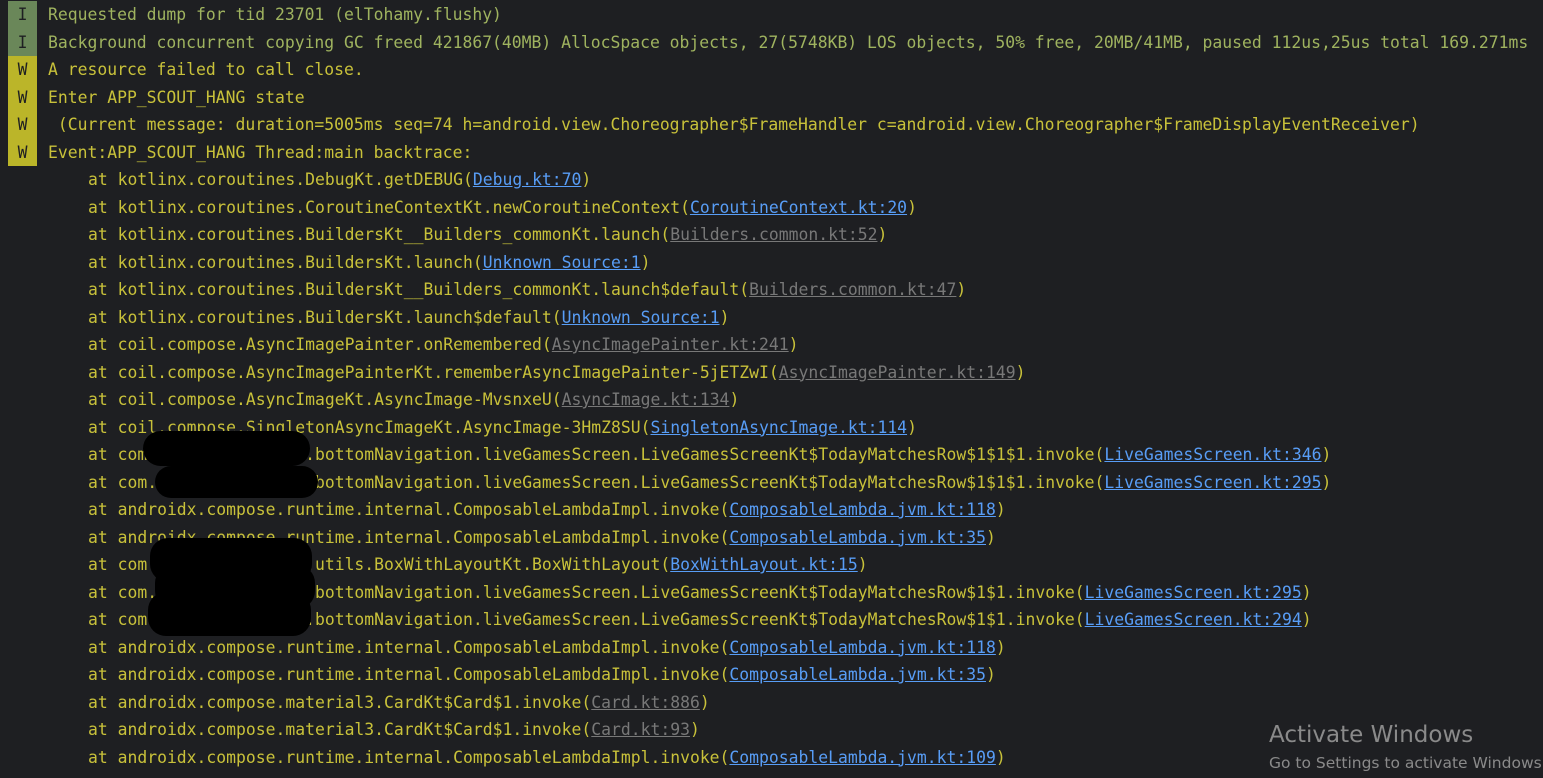  Describe the element at coordinates (771, 70) in the screenshot. I see `log-entry: W A resource failed to call close.` at that location.